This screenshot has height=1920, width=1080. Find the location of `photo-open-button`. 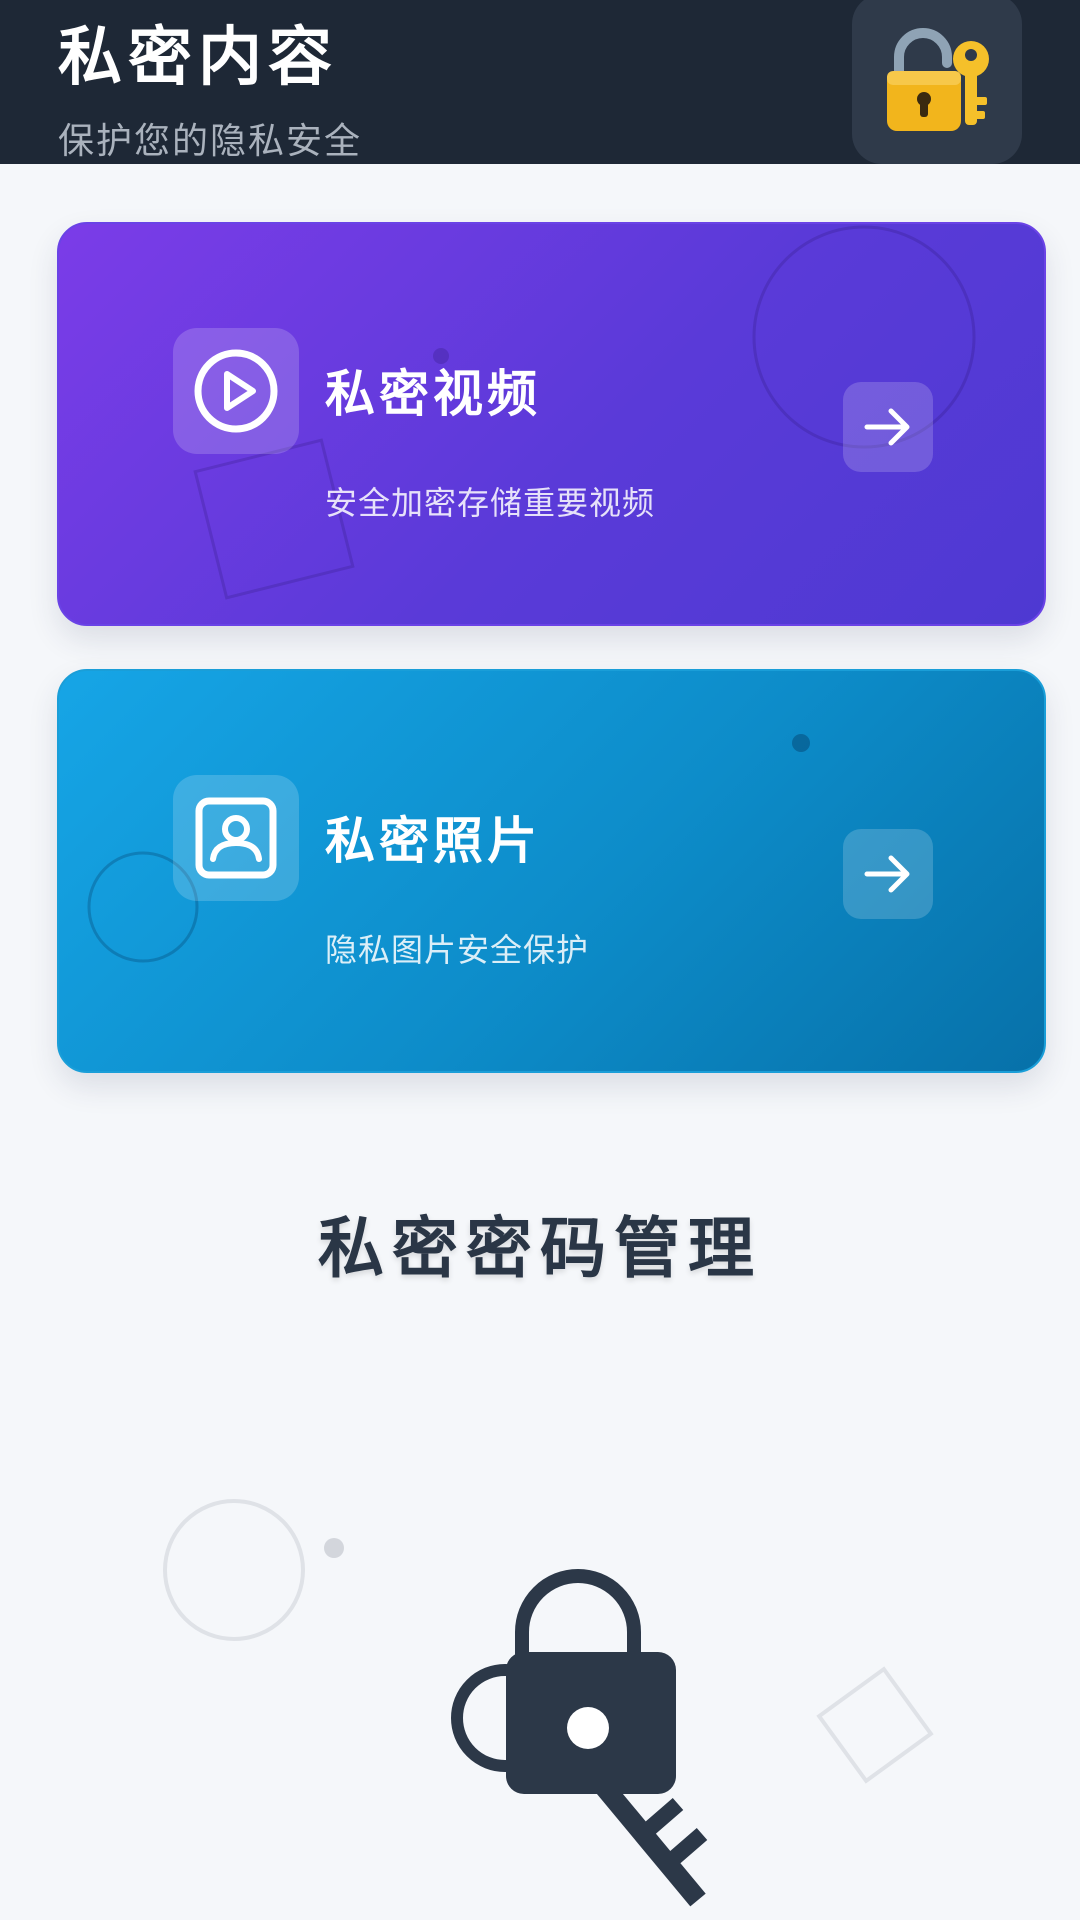

photo-open-button is located at coordinates (888, 874).